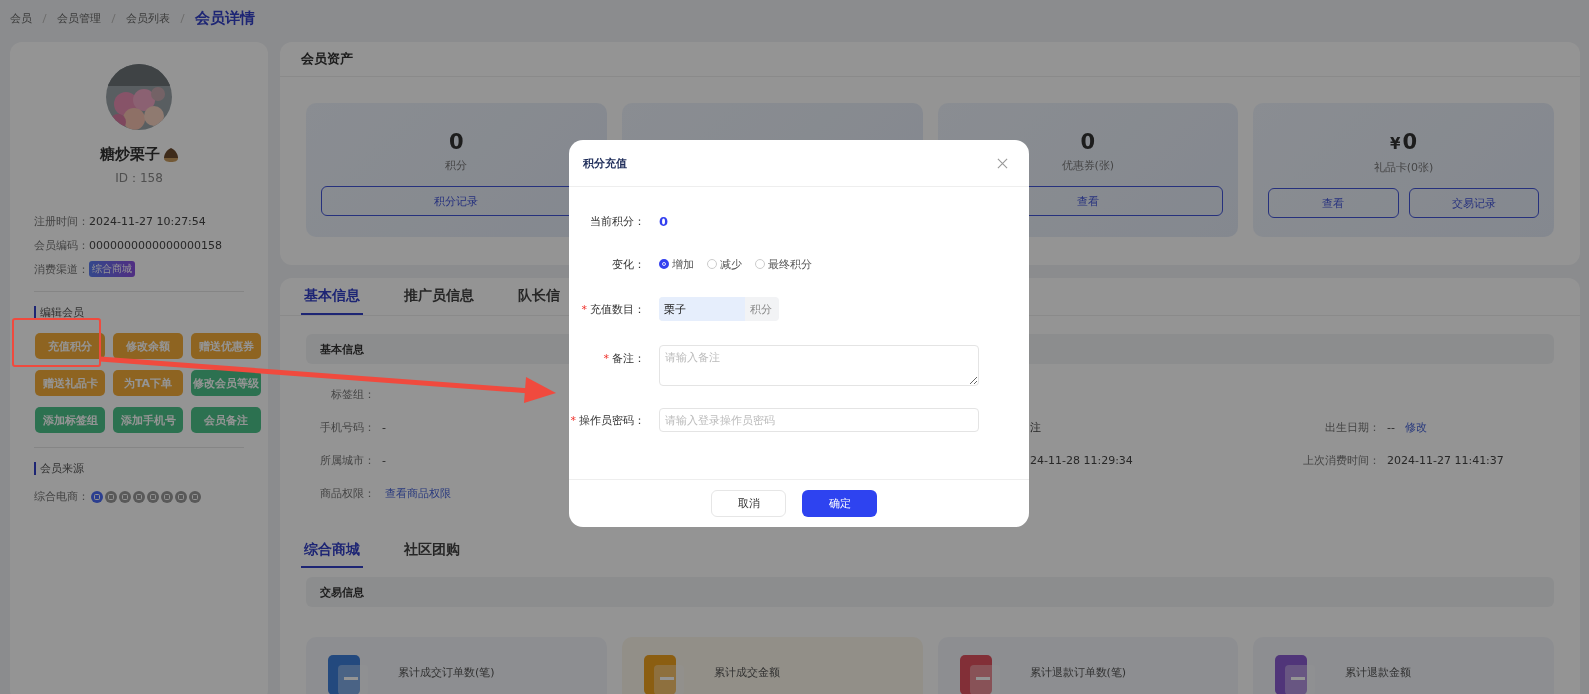  What do you see at coordinates (225, 18) in the screenshot?
I see `breadcrumb-link: 会员详情` at bounding box center [225, 18].